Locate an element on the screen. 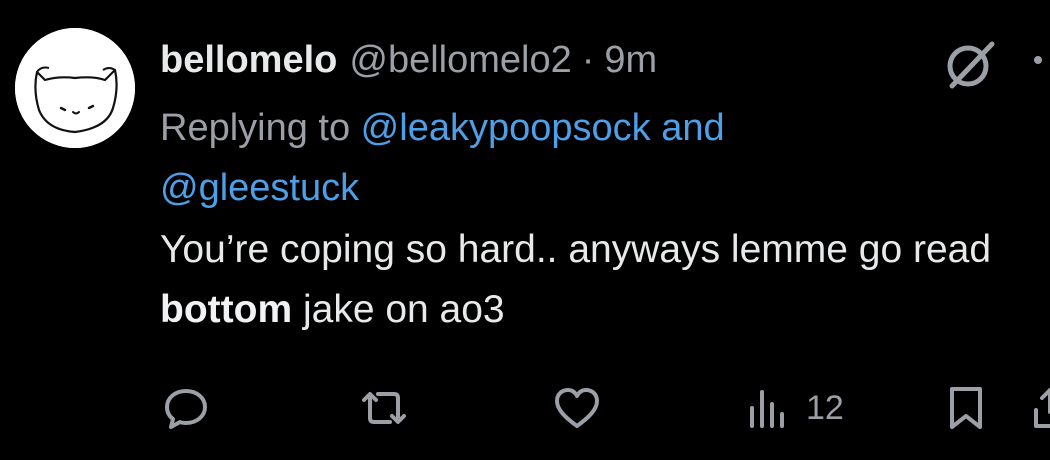 Image resolution: width=1050 pixels, height=460 pixels. mention-joiner: and is located at coordinates (687, 128).